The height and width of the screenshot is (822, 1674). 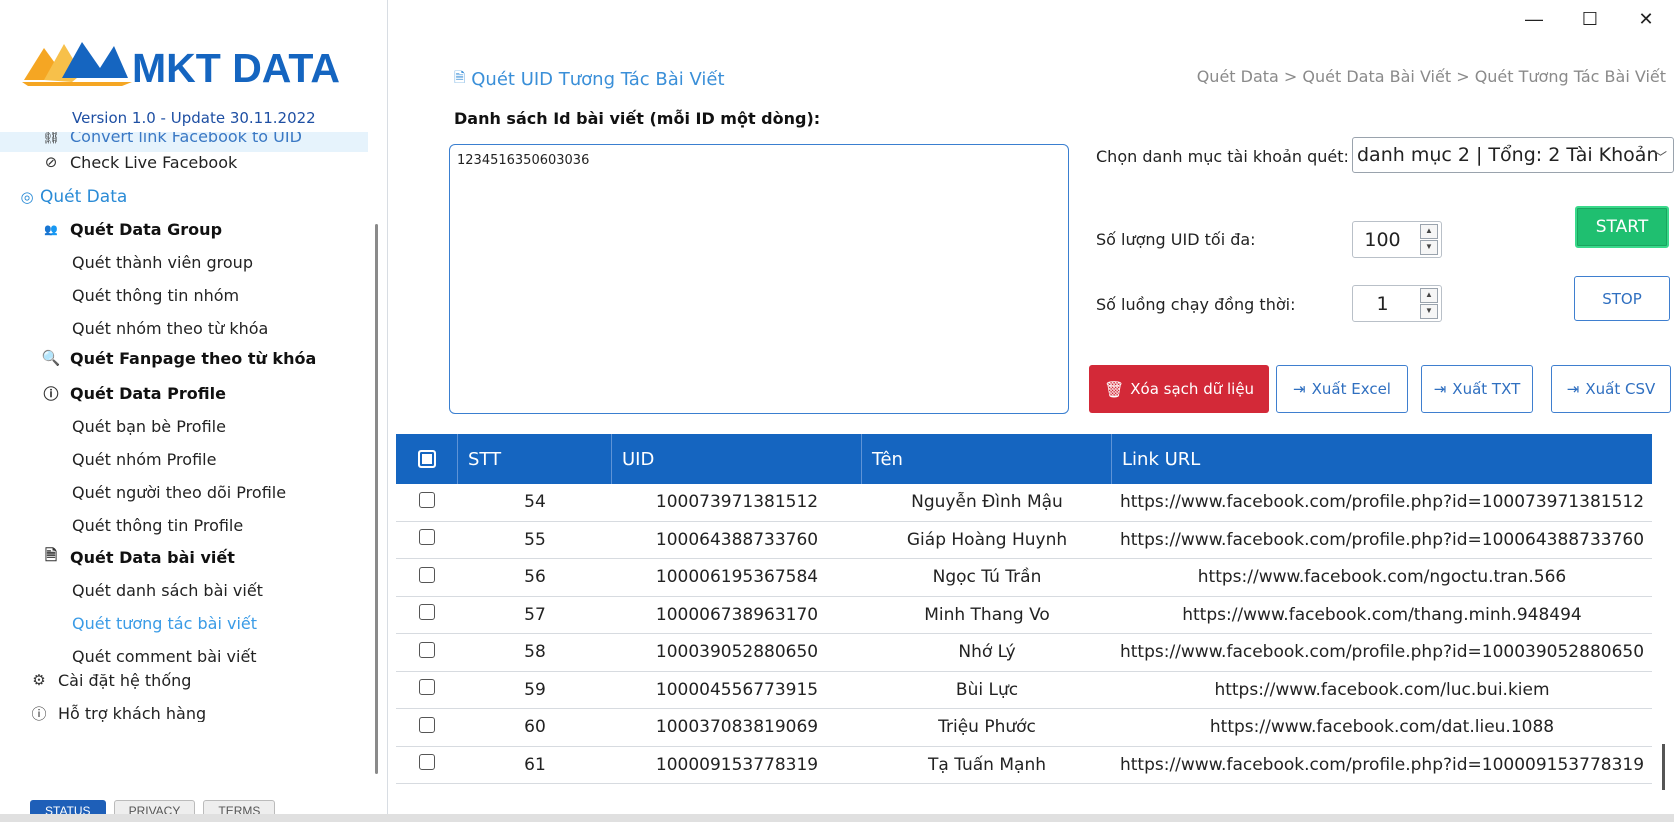 What do you see at coordinates (68, 807) in the screenshot?
I see `status-button: STATUS` at bounding box center [68, 807].